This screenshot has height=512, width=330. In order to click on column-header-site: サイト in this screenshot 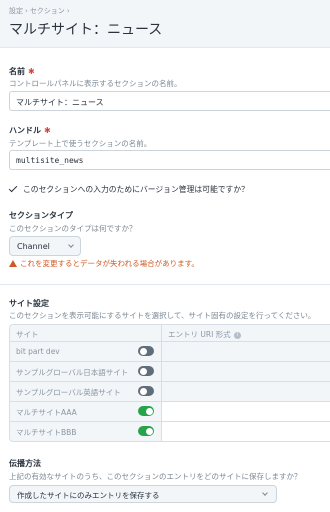, I will do `click(86, 333)`.